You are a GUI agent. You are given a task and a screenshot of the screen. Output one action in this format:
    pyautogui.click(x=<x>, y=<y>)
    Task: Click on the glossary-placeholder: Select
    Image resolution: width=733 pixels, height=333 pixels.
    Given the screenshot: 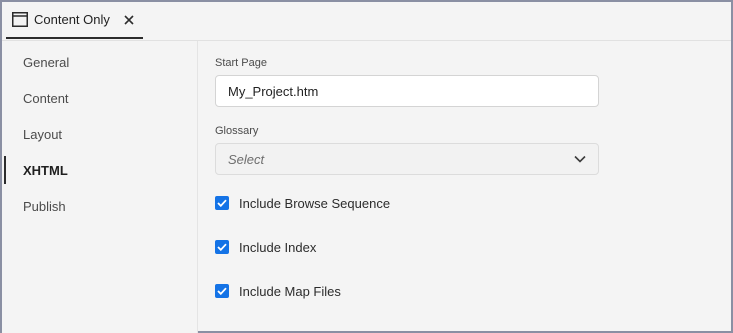 What is the action you would take?
    pyautogui.click(x=246, y=159)
    